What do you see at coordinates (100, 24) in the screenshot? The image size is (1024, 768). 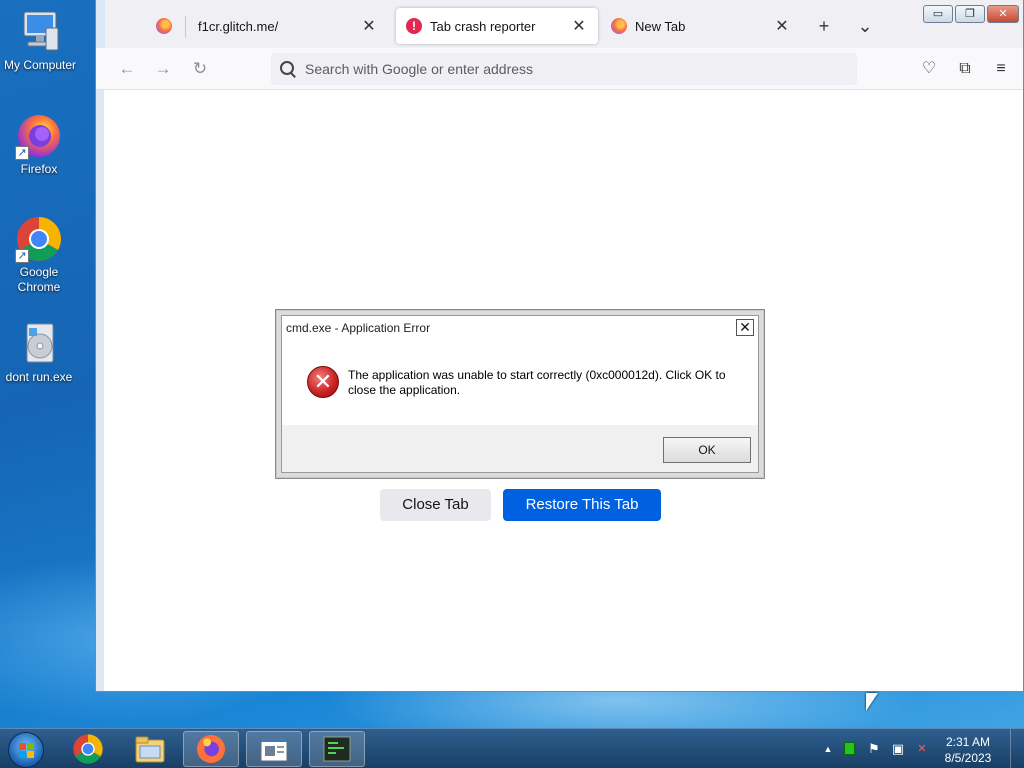 I see `tabstrip-corner` at bounding box center [100, 24].